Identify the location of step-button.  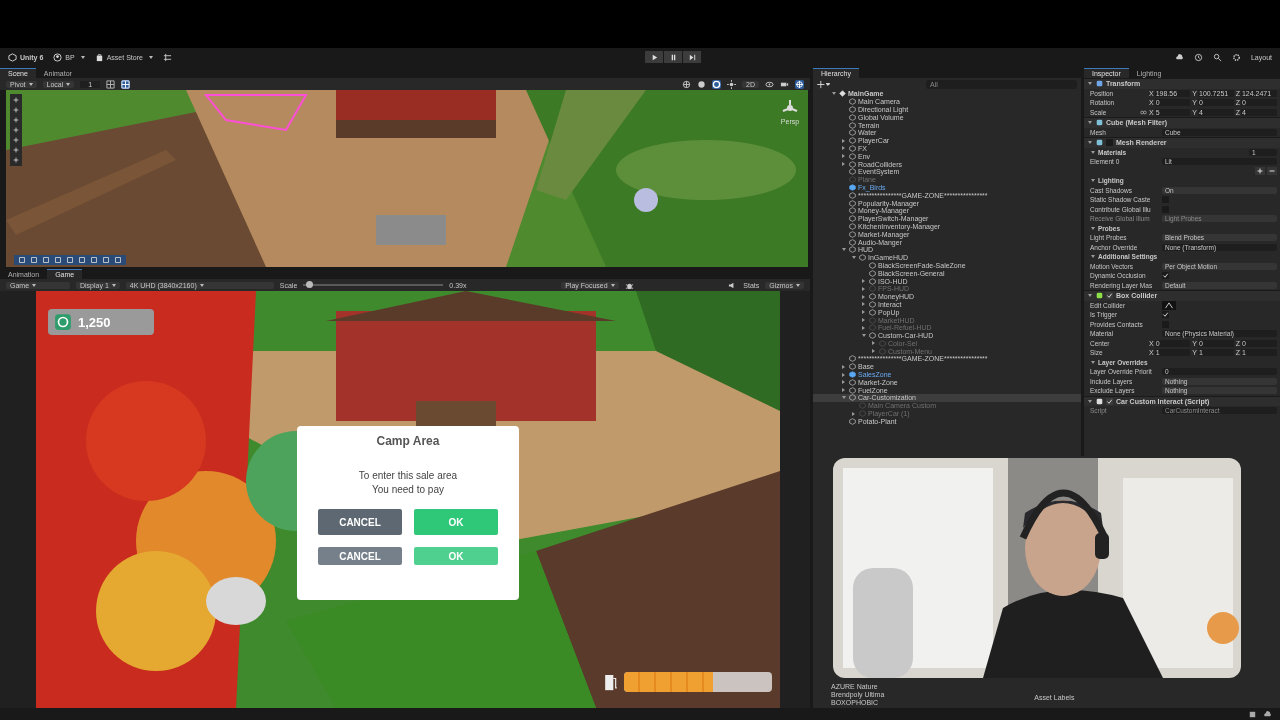
(692, 57).